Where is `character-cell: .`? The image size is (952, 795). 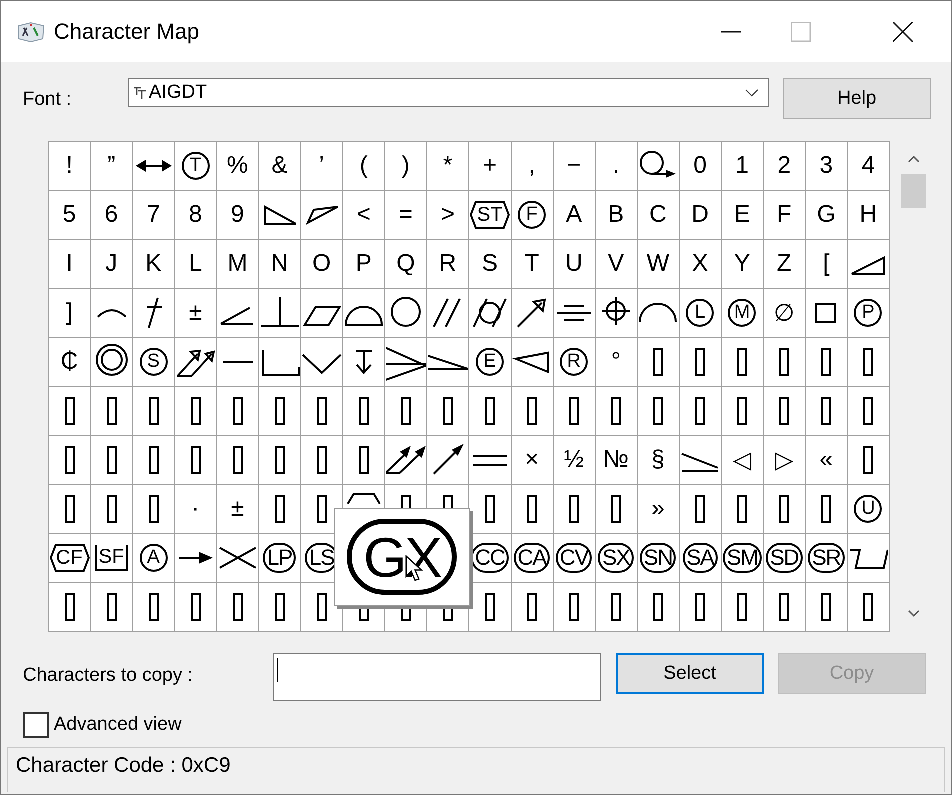
character-cell: . is located at coordinates (617, 166).